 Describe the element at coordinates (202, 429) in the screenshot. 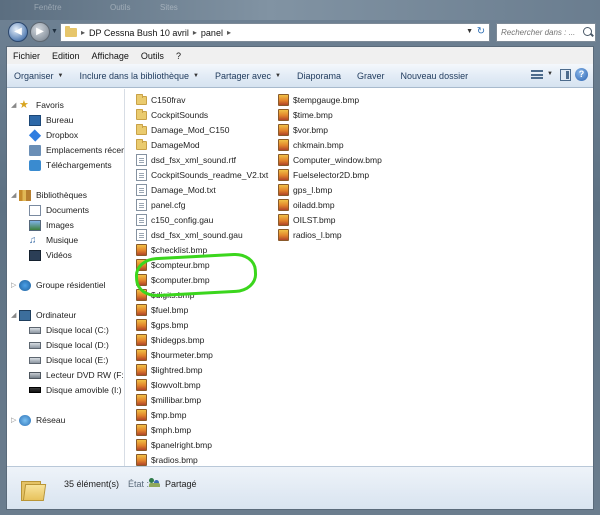

I see `file-item: $mph.bmp` at that location.